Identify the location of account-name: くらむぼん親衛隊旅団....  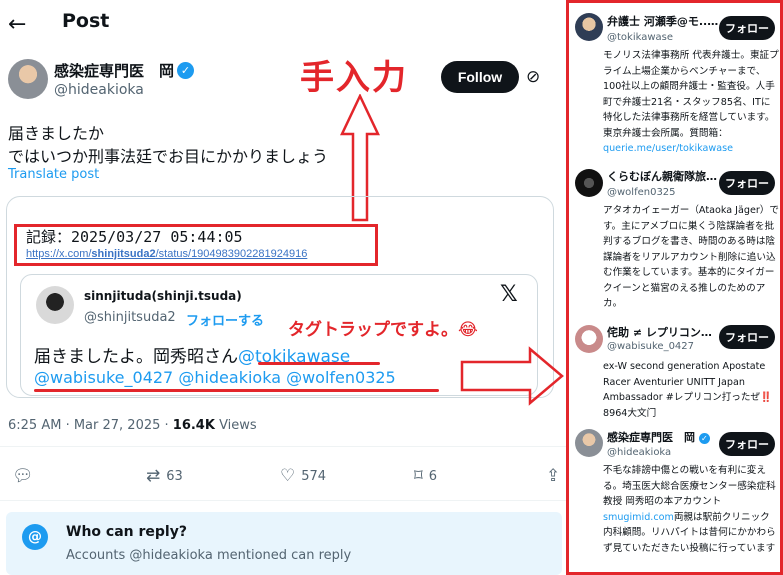
(663, 176).